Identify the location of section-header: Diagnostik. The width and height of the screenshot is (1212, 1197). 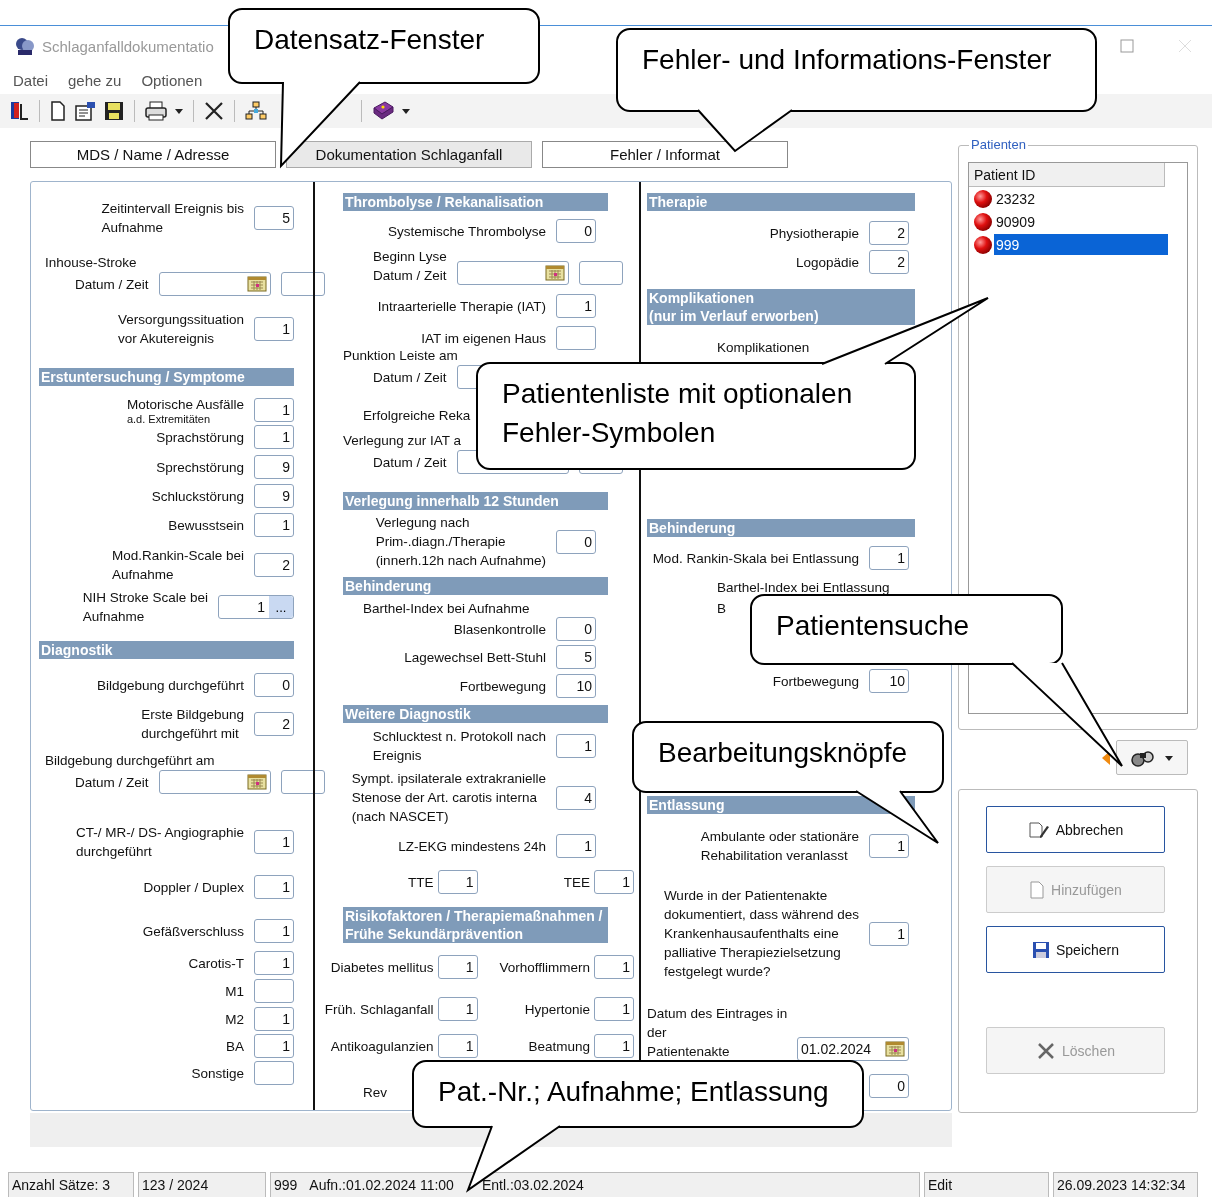
(166, 650).